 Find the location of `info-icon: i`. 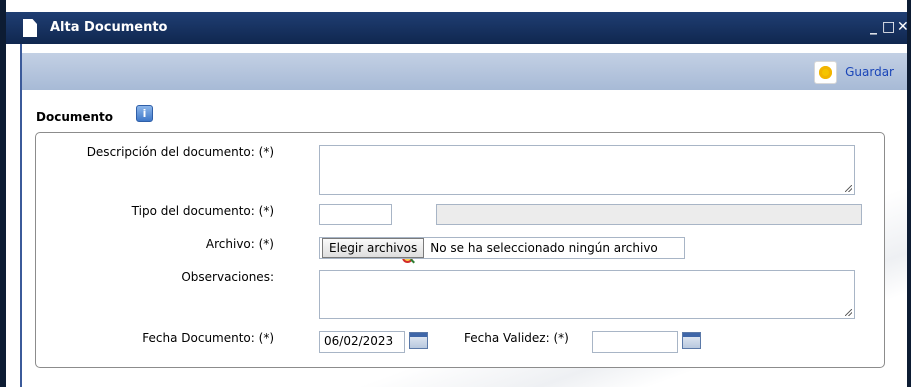

info-icon: i is located at coordinates (144, 113).